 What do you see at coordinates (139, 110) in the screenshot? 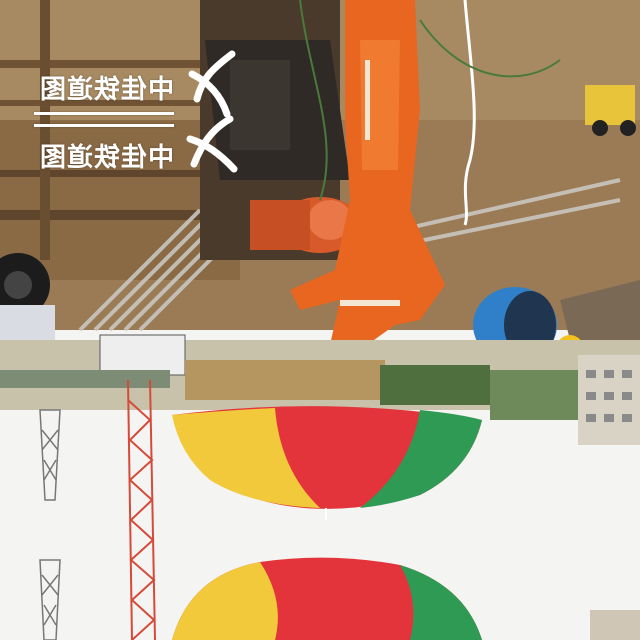
I see `watermark: 中佳铁道图 中佳铁道图` at bounding box center [139, 110].